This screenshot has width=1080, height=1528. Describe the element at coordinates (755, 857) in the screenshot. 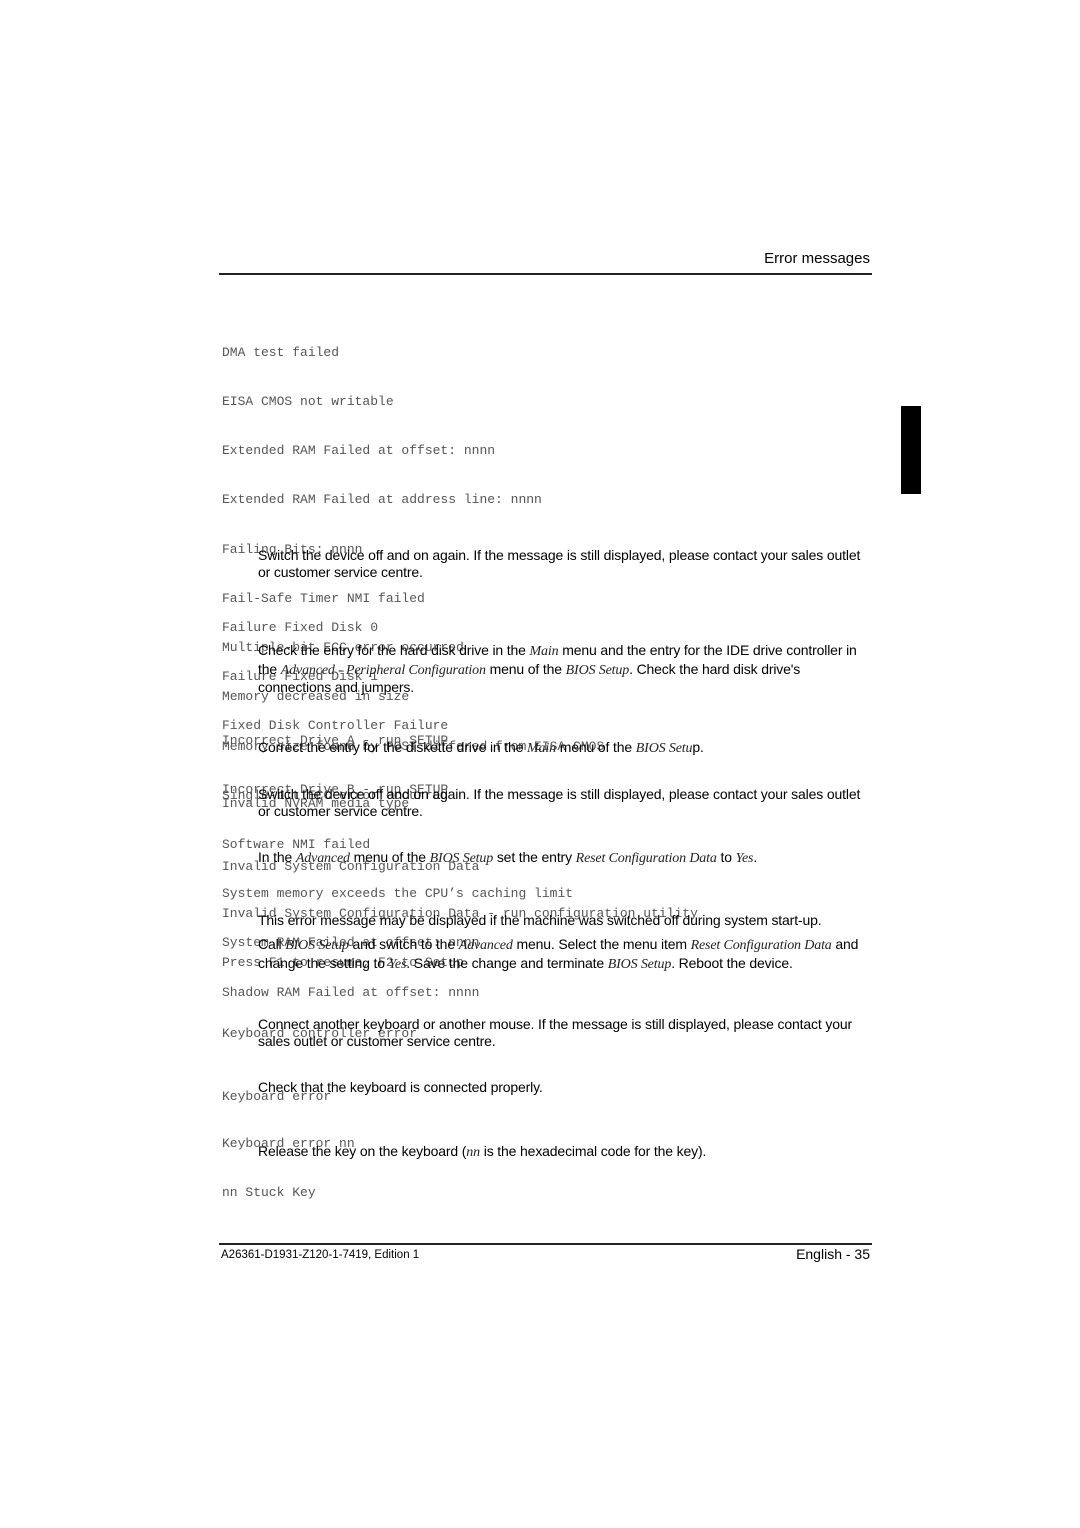

I see `text-run: .` at that location.